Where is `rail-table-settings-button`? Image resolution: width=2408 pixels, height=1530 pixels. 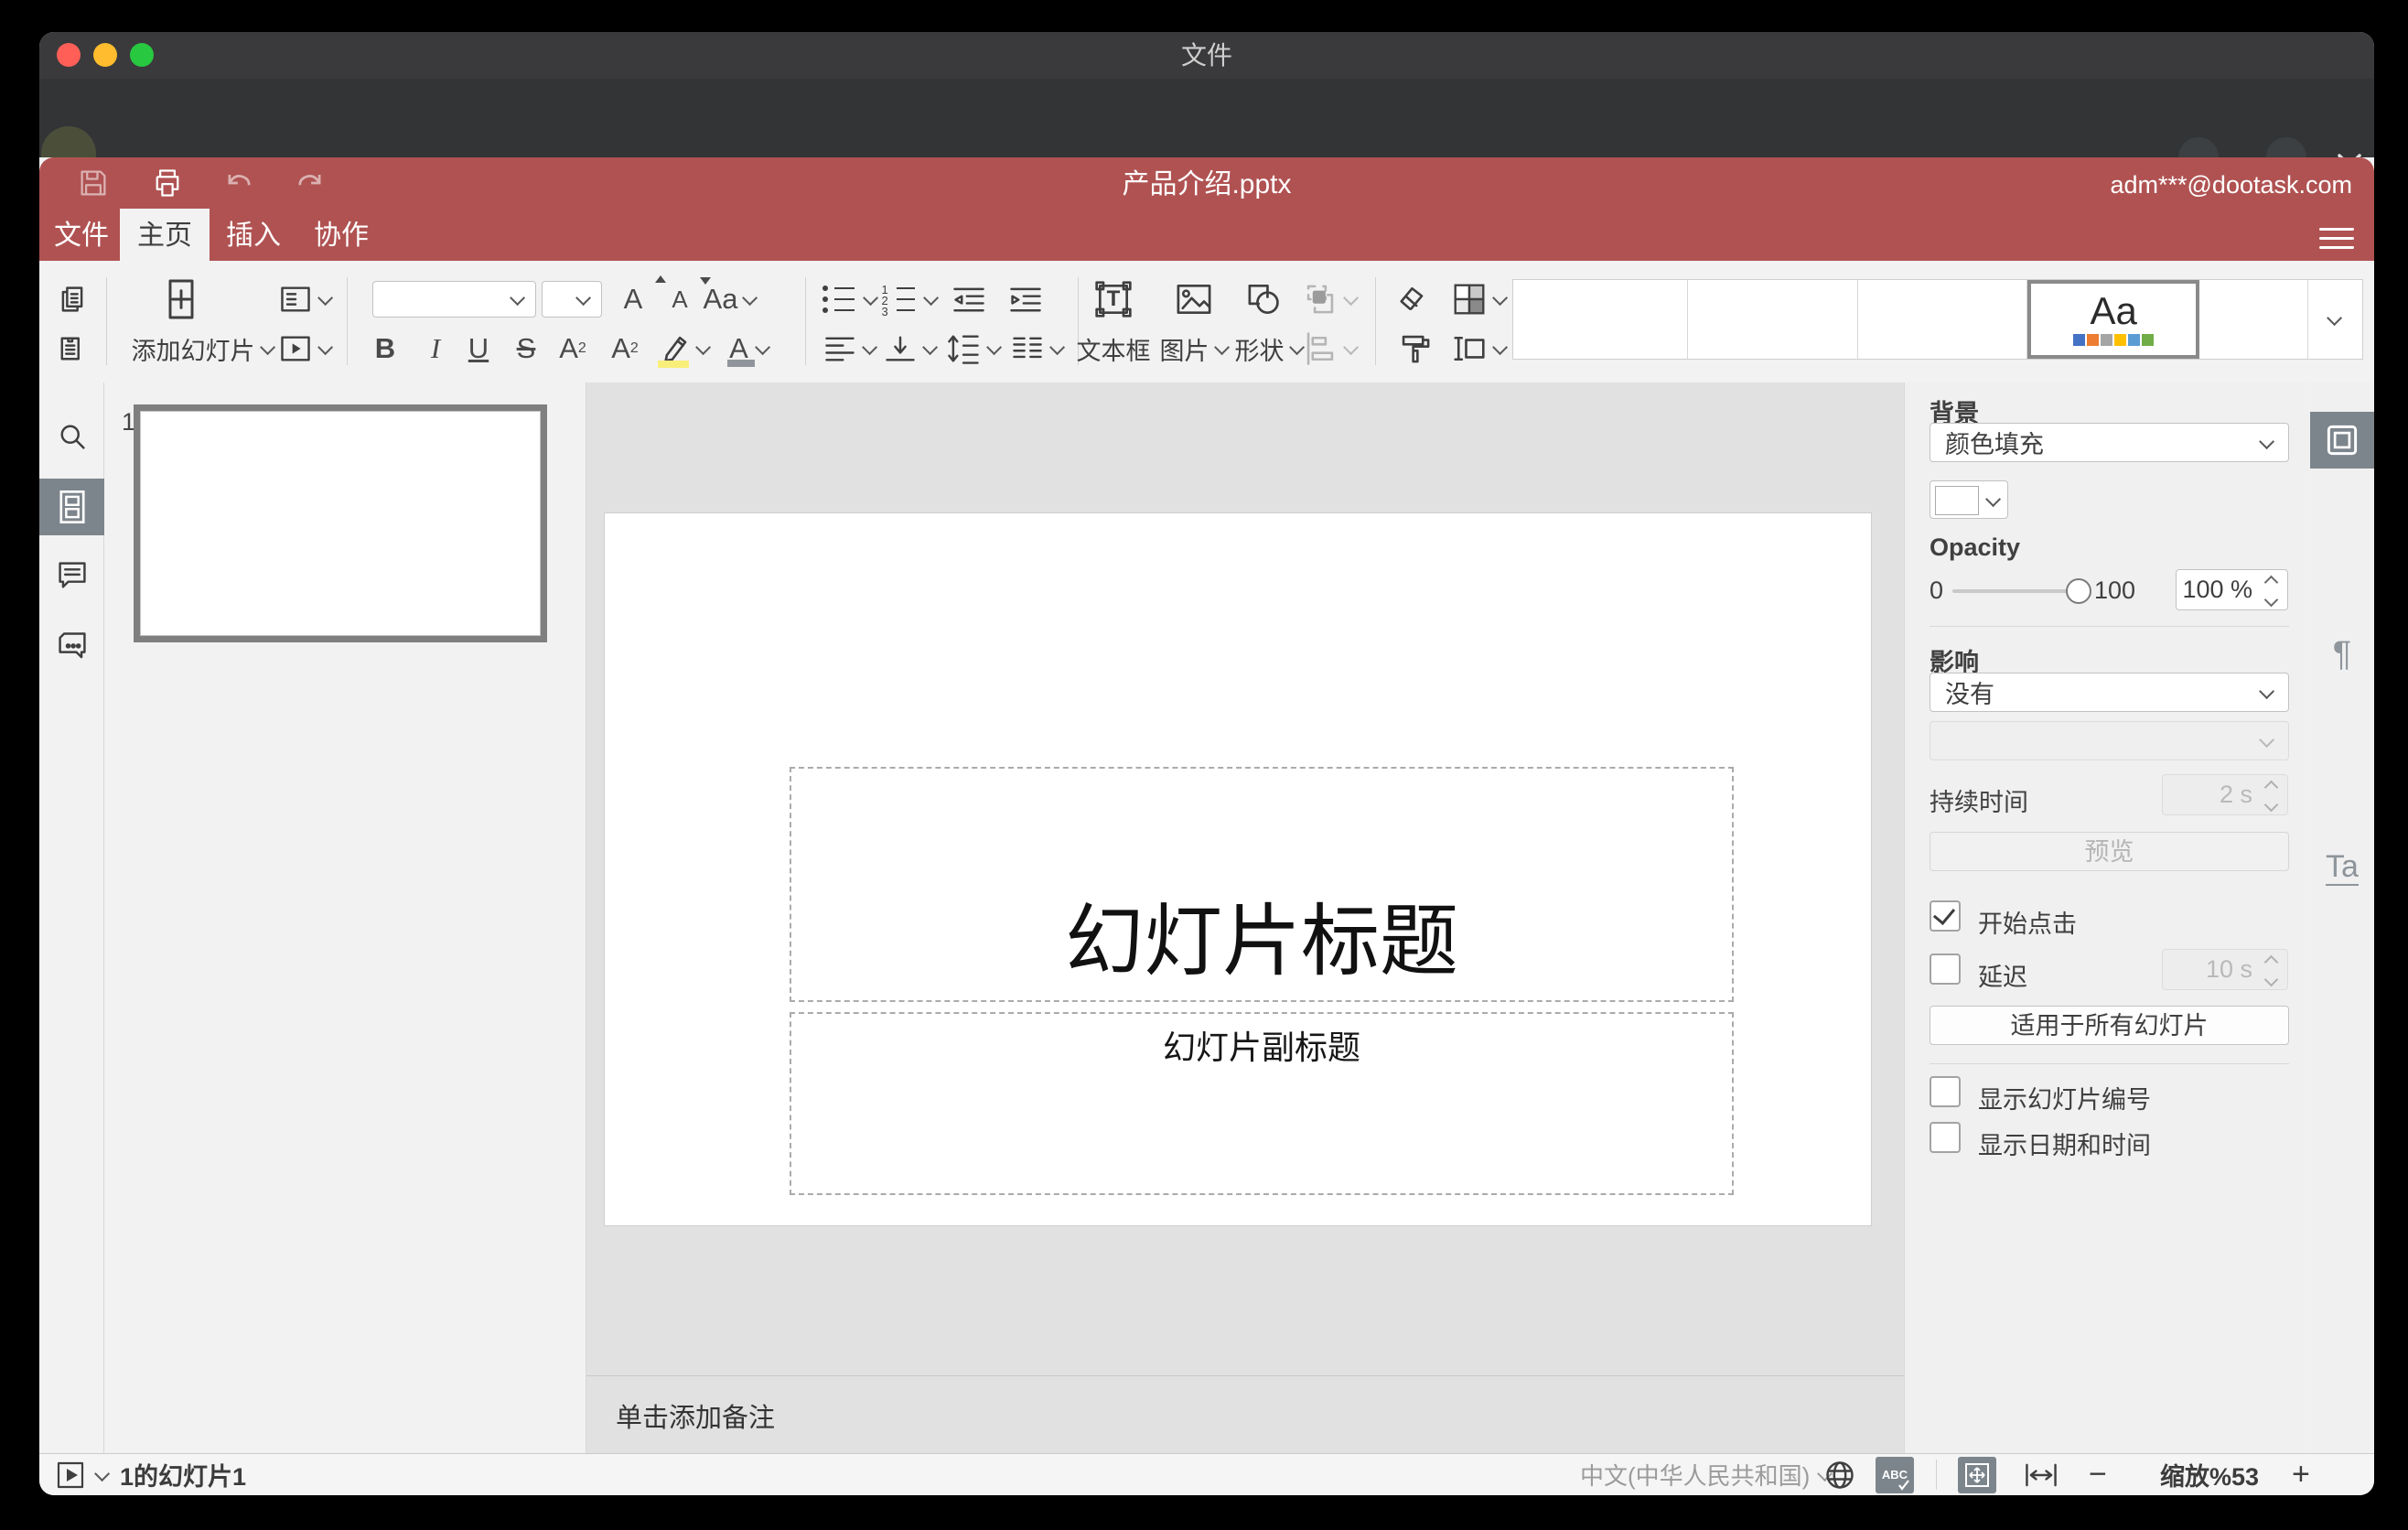
rail-table-settings-button is located at coordinates (2342, 725).